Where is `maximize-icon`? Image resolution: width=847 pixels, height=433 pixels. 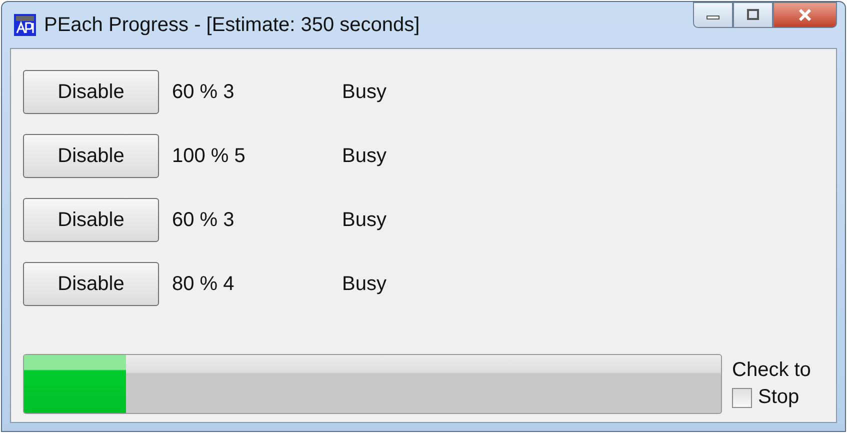
maximize-icon is located at coordinates (753, 15).